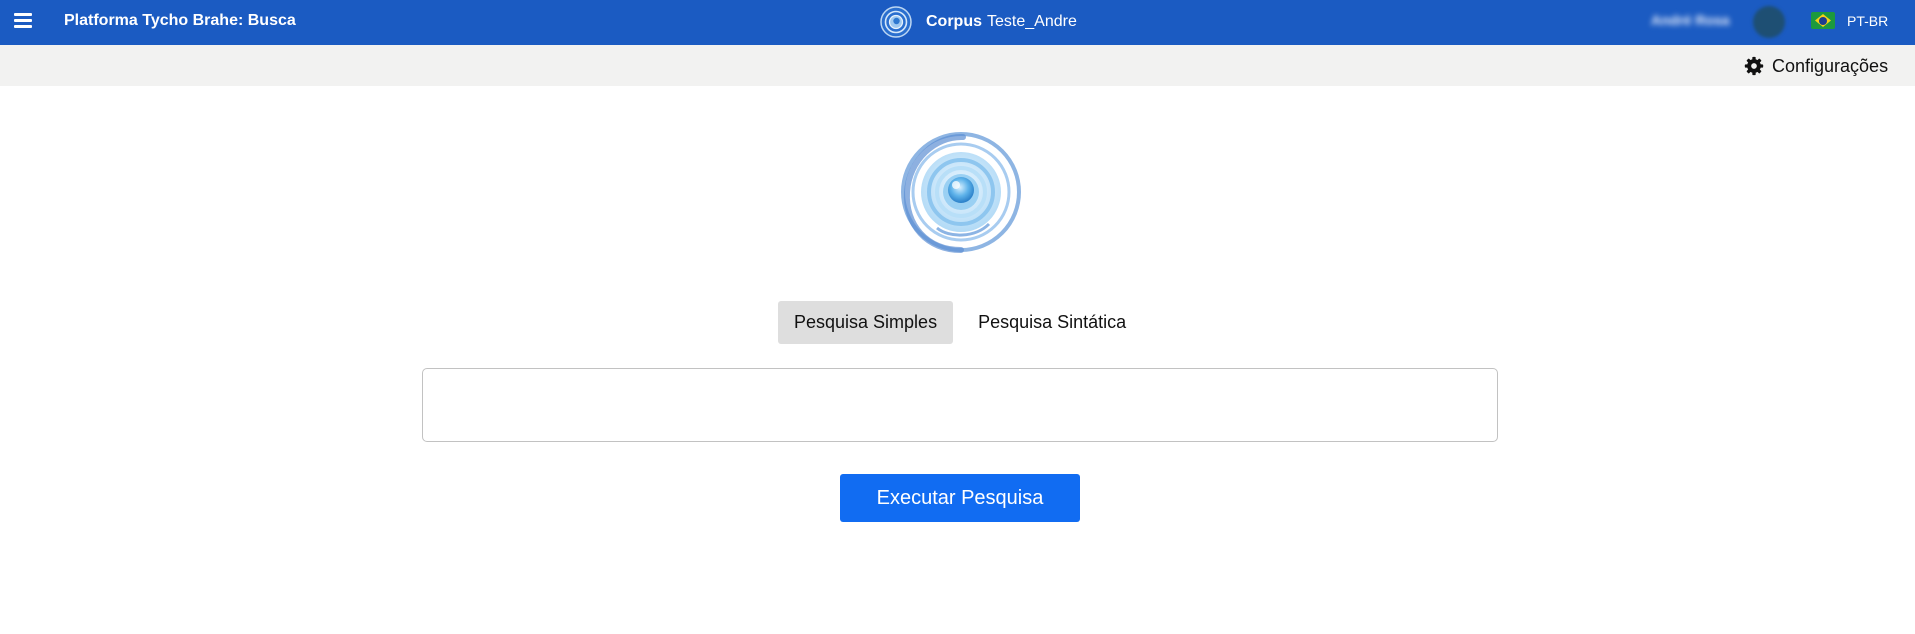 This screenshot has width=1915, height=634. What do you see at coordinates (957, 65) in the screenshot?
I see `settings-bar: Configurações` at bounding box center [957, 65].